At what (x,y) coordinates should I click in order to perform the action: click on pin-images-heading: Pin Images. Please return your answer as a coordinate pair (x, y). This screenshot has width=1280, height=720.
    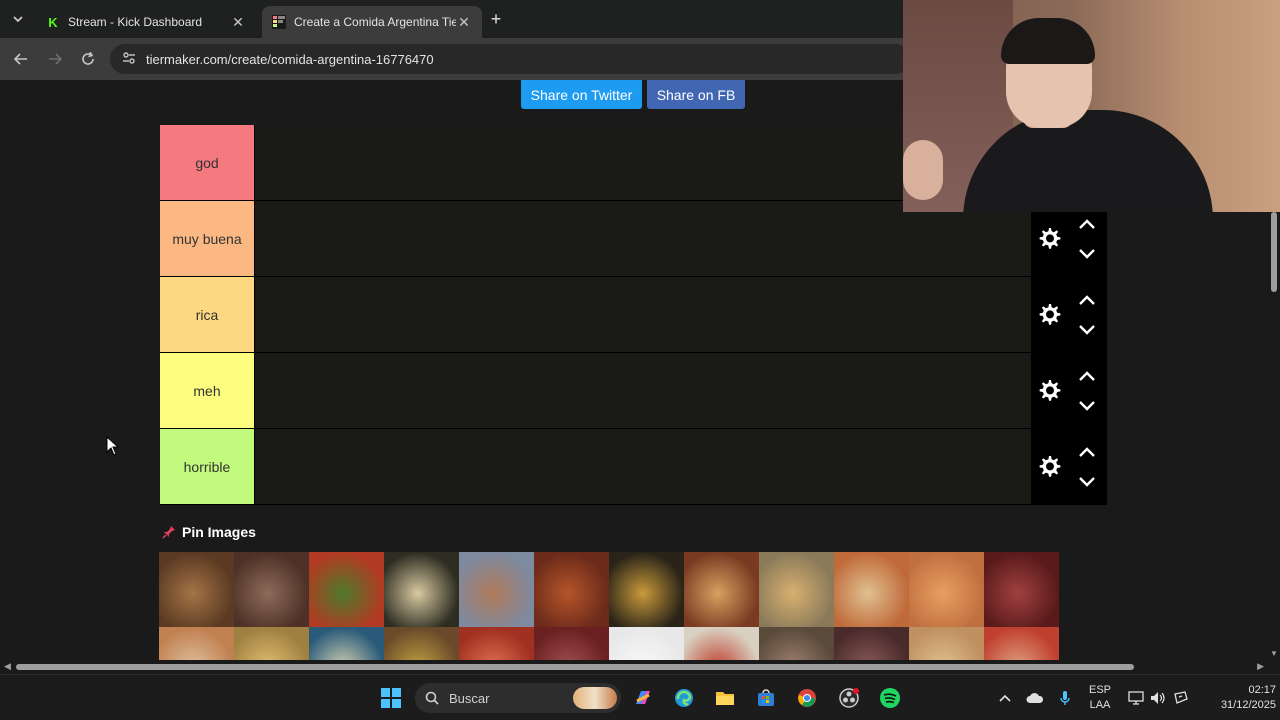
    Looking at the image, I should click on (209, 532).